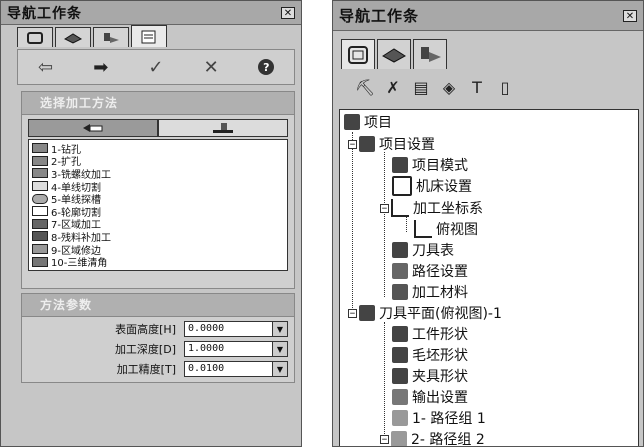 This screenshot has width=644, height=447. I want to click on tool-icon, so click(111, 37).